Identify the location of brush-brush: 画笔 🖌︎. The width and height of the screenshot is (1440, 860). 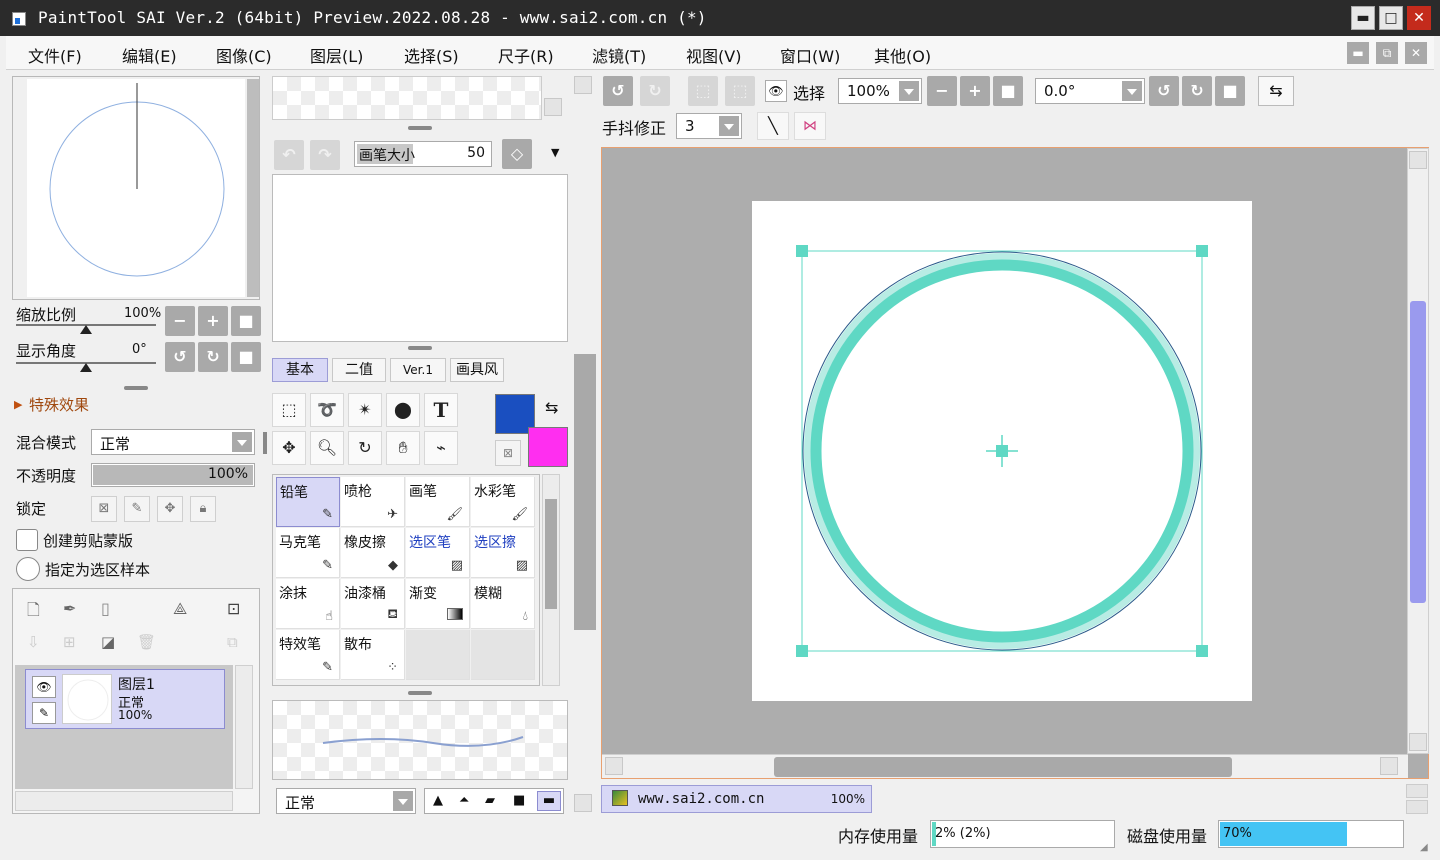
(438, 502).